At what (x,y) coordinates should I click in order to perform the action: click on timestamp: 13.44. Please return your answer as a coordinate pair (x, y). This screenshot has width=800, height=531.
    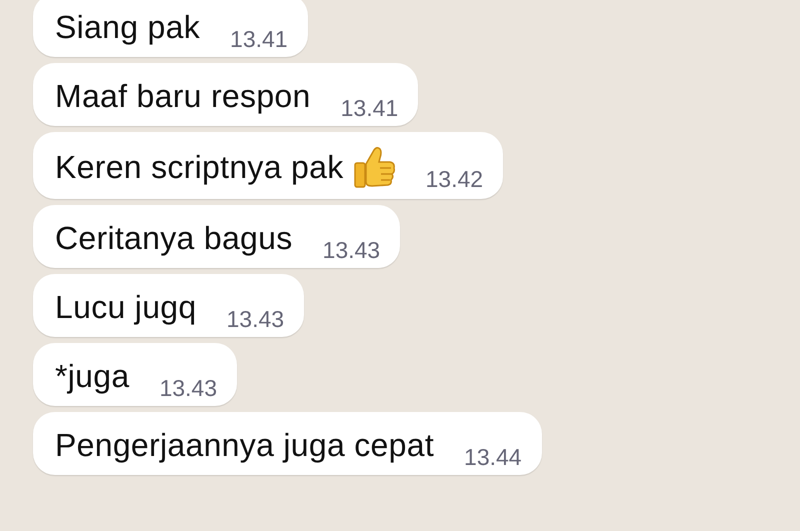
    Looking at the image, I should click on (493, 457).